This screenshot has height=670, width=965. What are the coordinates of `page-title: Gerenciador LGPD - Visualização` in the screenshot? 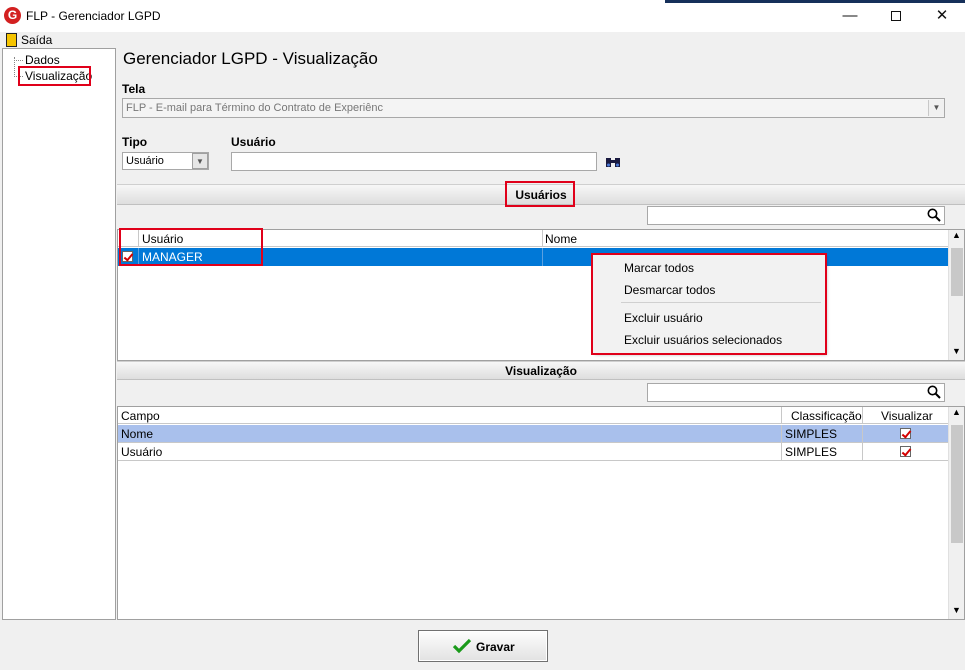 It's located at (250, 58).